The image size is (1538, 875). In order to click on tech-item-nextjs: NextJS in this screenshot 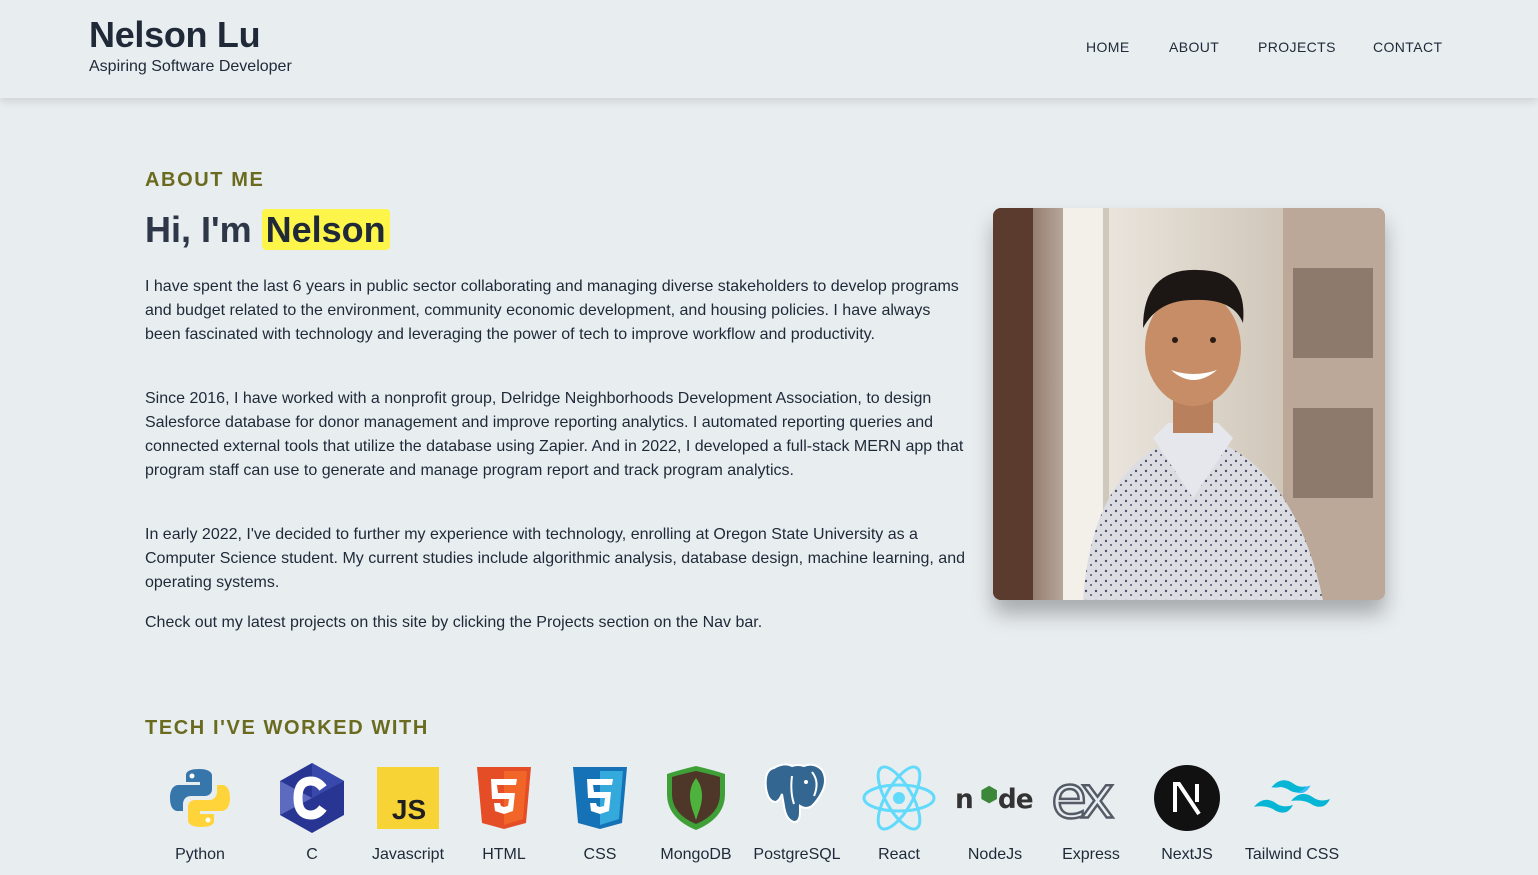, I will do `click(1187, 812)`.